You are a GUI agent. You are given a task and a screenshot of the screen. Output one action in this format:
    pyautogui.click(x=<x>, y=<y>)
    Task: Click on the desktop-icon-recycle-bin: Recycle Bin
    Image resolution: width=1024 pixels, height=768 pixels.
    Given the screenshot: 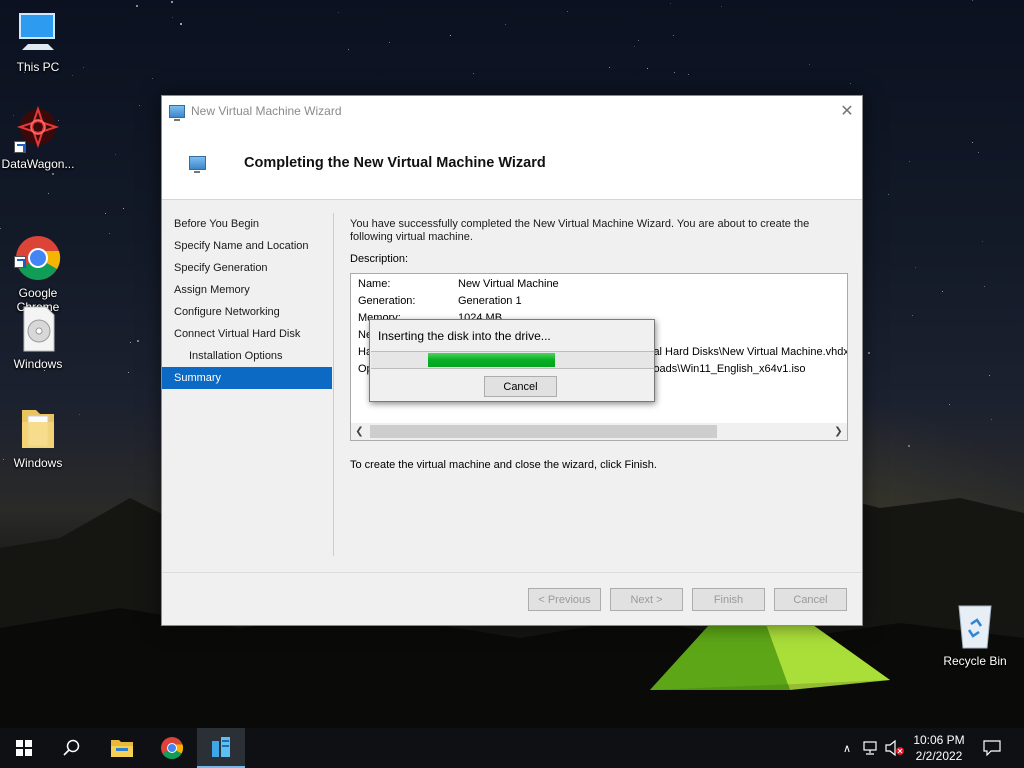 What is the action you would take?
    pyautogui.click(x=975, y=635)
    